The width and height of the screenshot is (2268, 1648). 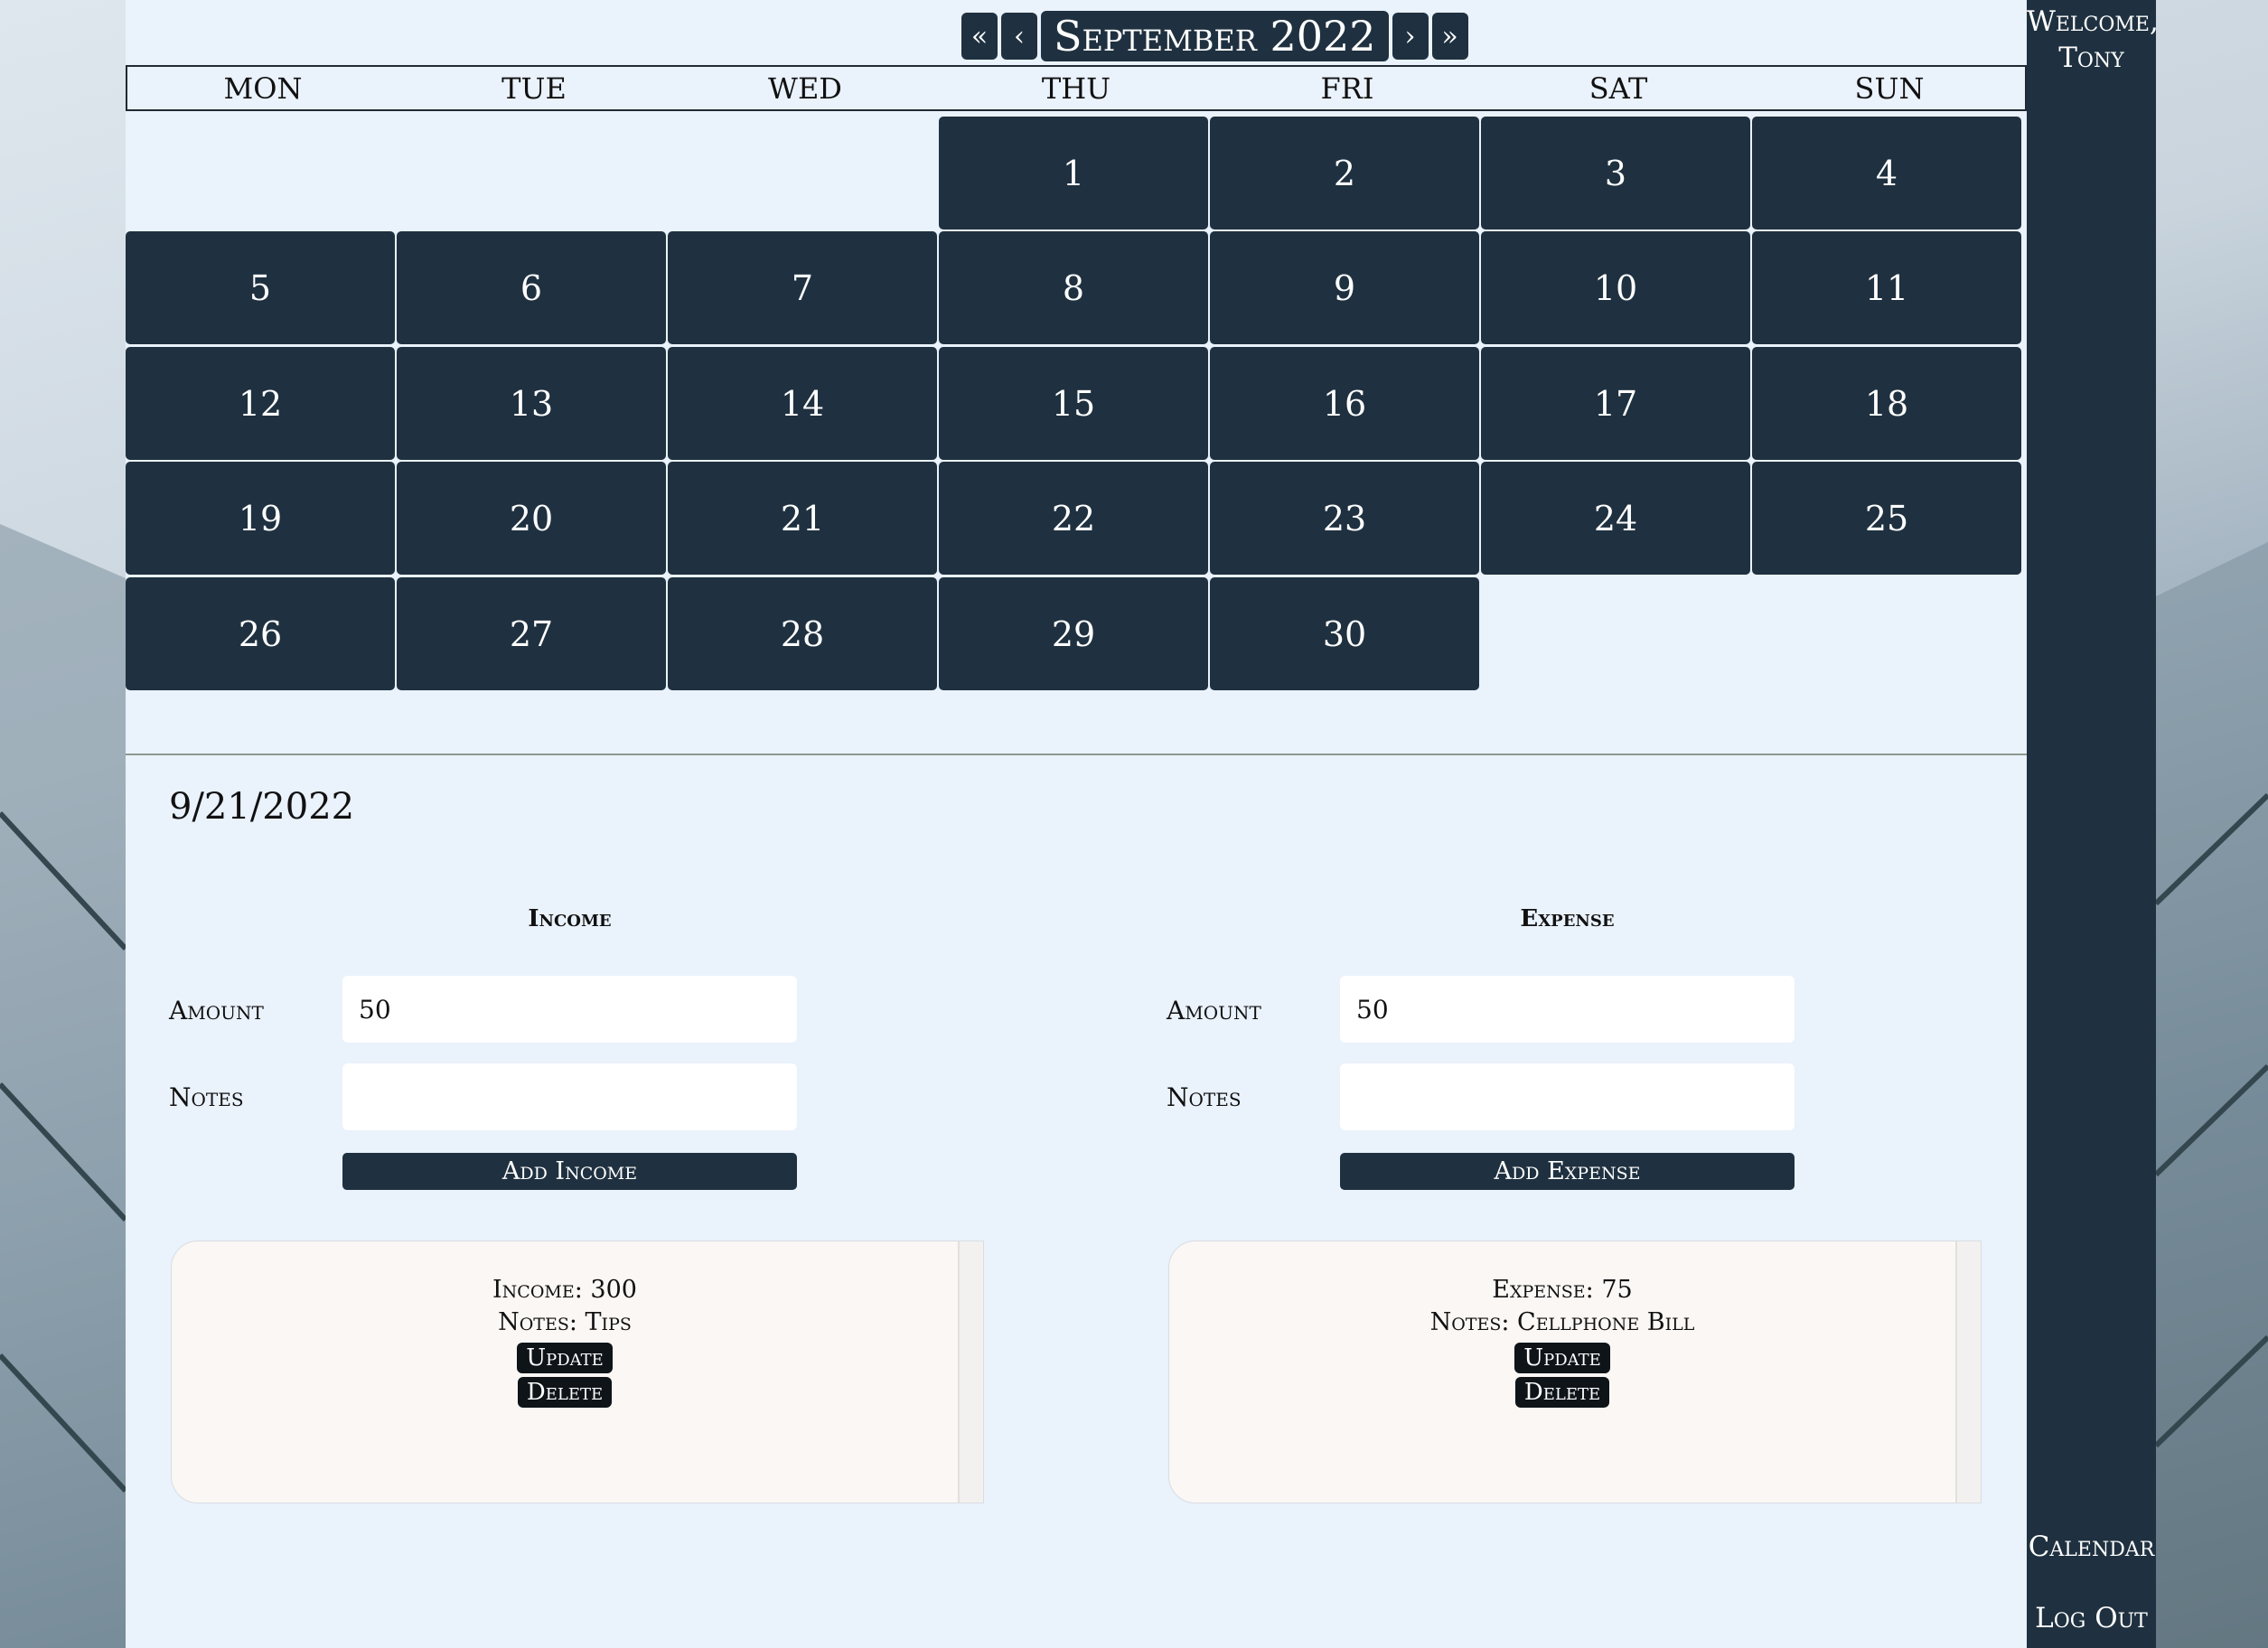 What do you see at coordinates (569, 1096) in the screenshot?
I see `income-notes-input` at bounding box center [569, 1096].